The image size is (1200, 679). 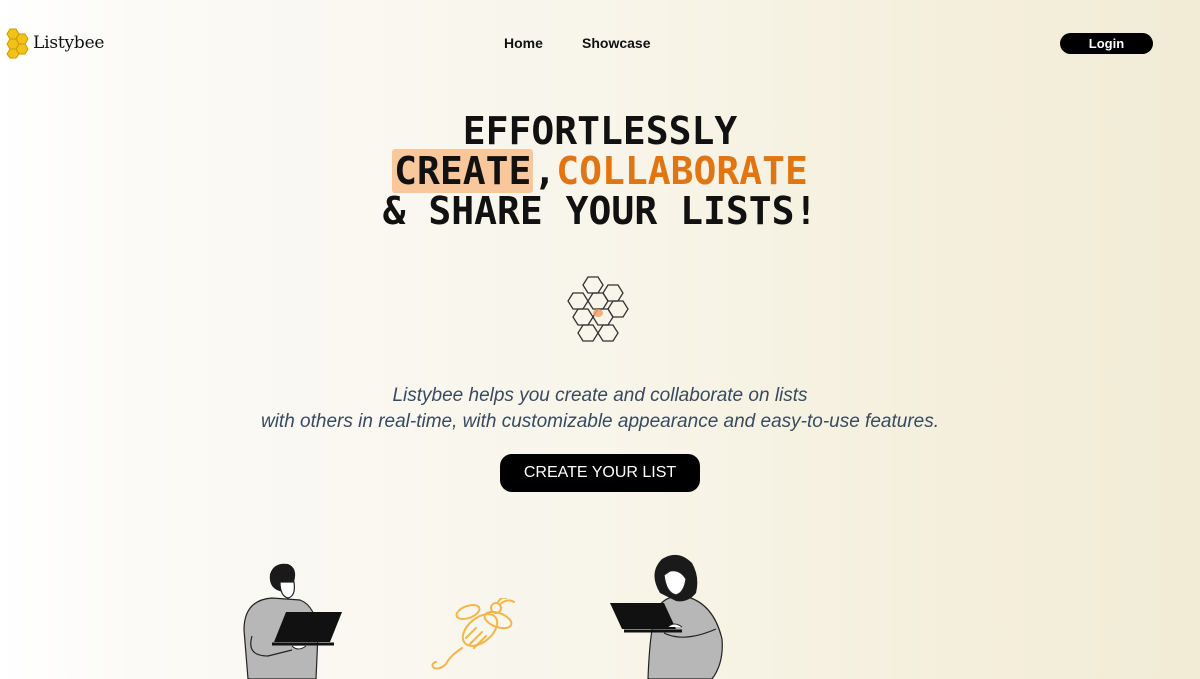 What do you see at coordinates (600, 131) in the screenshot?
I see `headline-line-1: EFFORTLESSLY` at bounding box center [600, 131].